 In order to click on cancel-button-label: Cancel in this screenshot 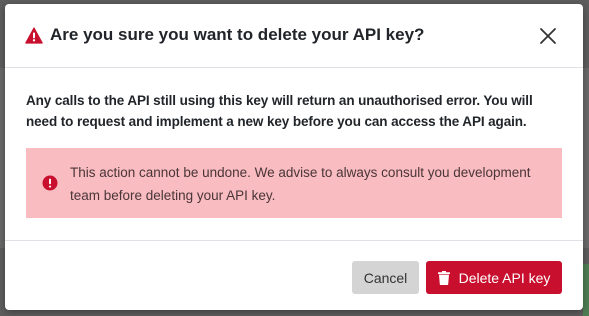, I will do `click(385, 277)`.